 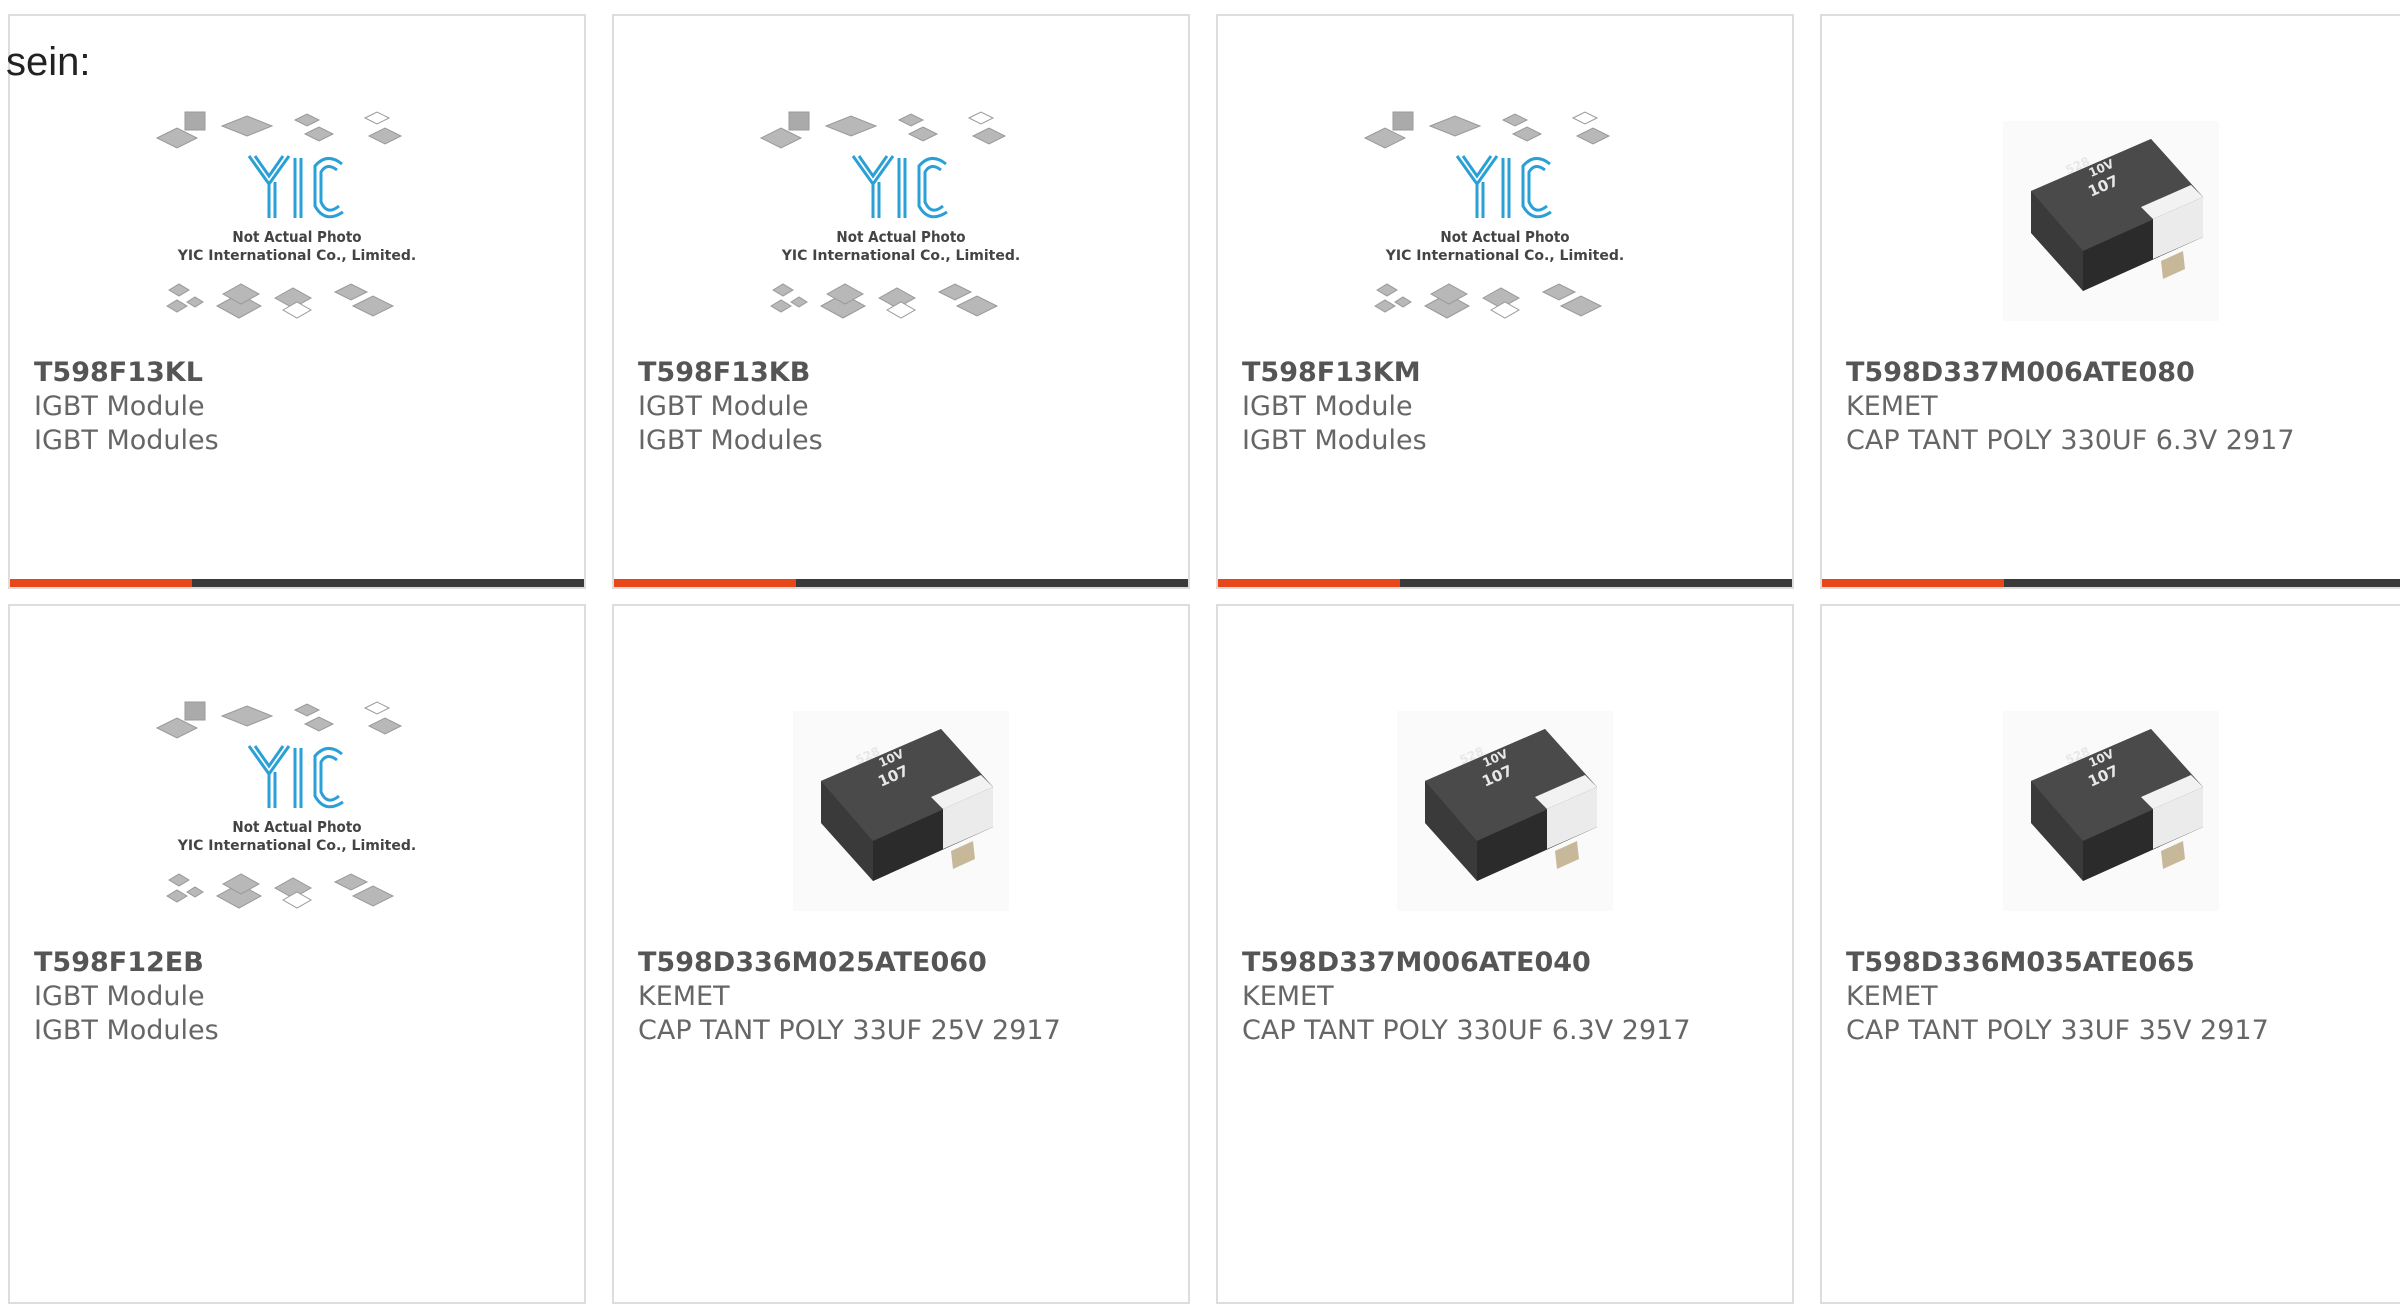 I want to click on part-number: T598D337M006ATE080, so click(x=2122, y=373).